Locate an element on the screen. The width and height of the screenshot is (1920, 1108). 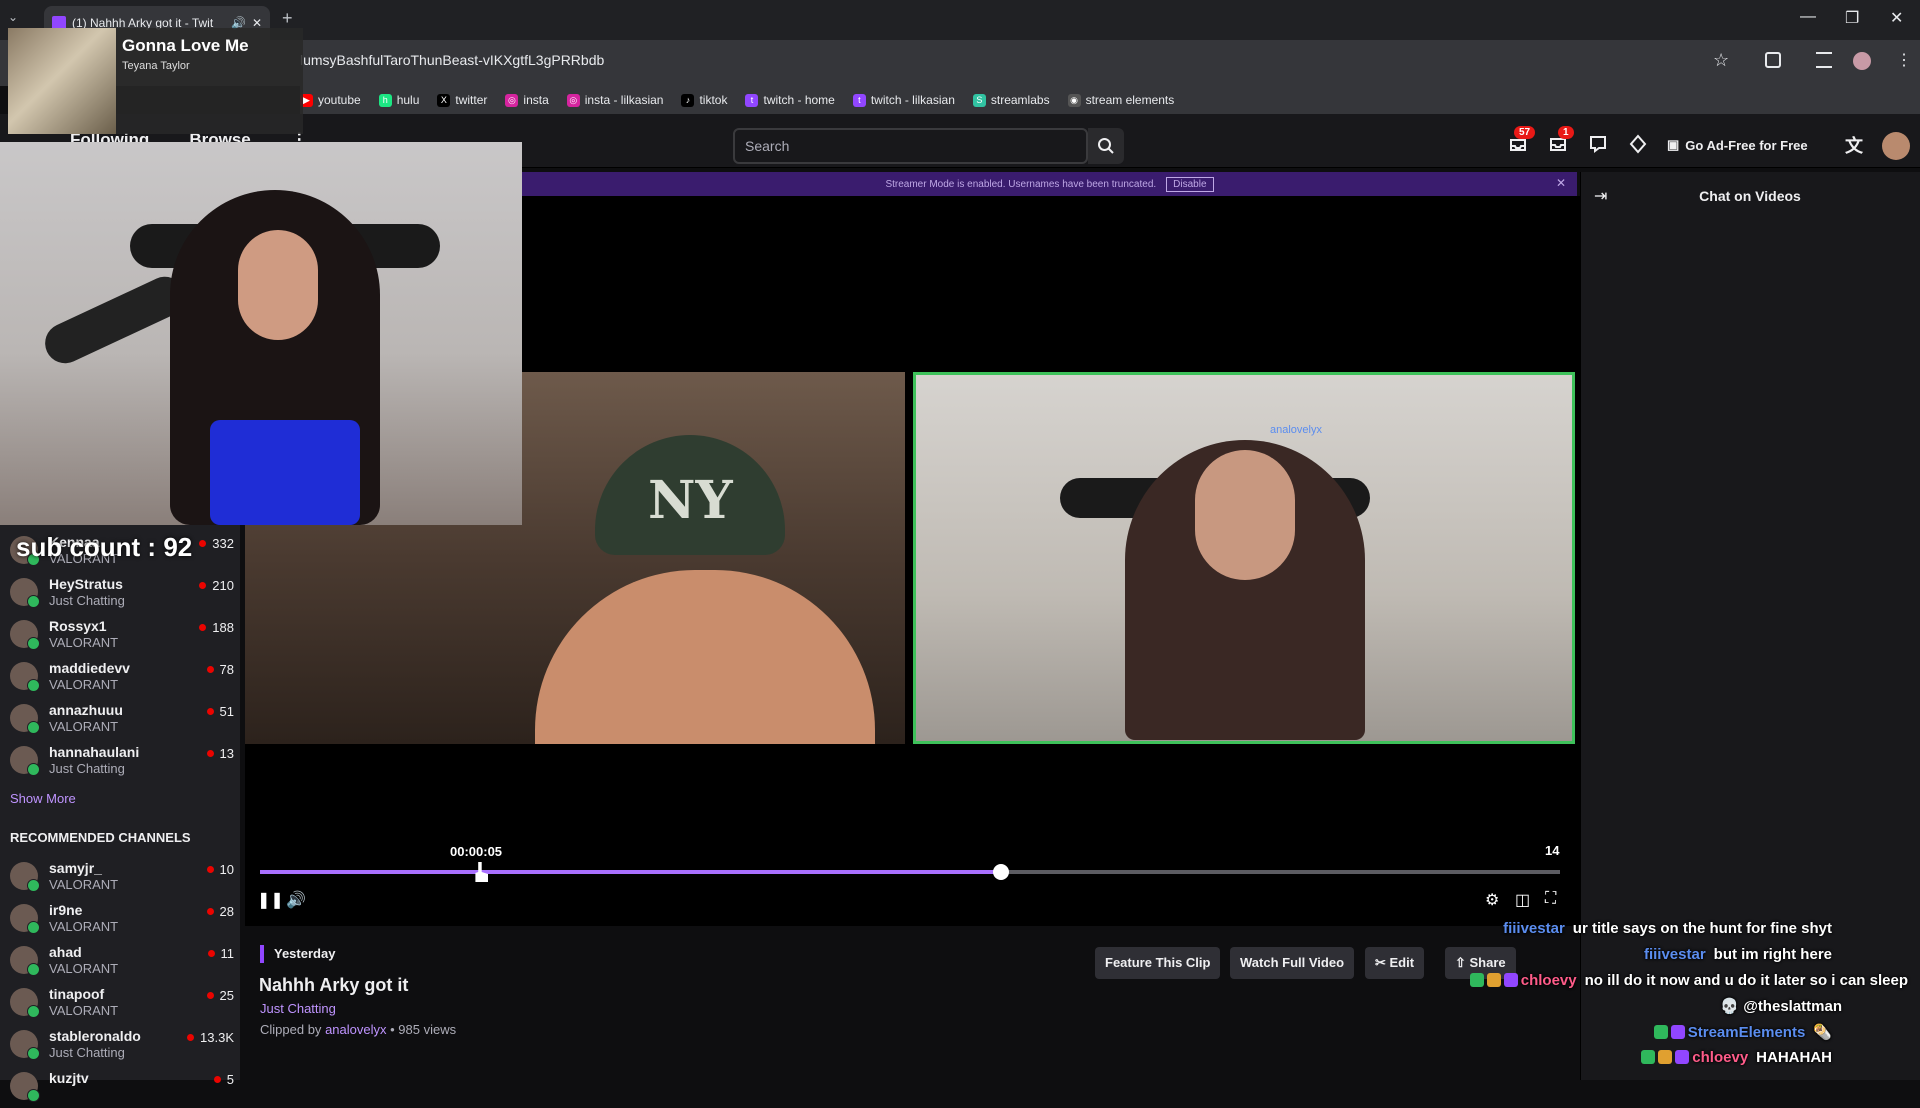
chat-username: StreamElements is located at coordinates (1747, 1032).